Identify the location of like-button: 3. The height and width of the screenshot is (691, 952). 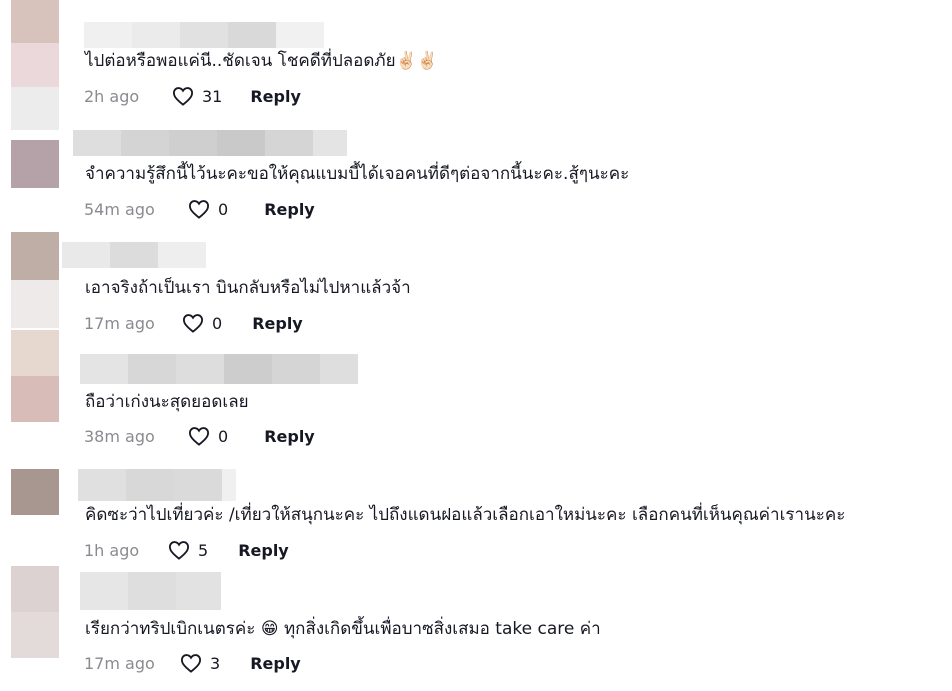
(200, 663).